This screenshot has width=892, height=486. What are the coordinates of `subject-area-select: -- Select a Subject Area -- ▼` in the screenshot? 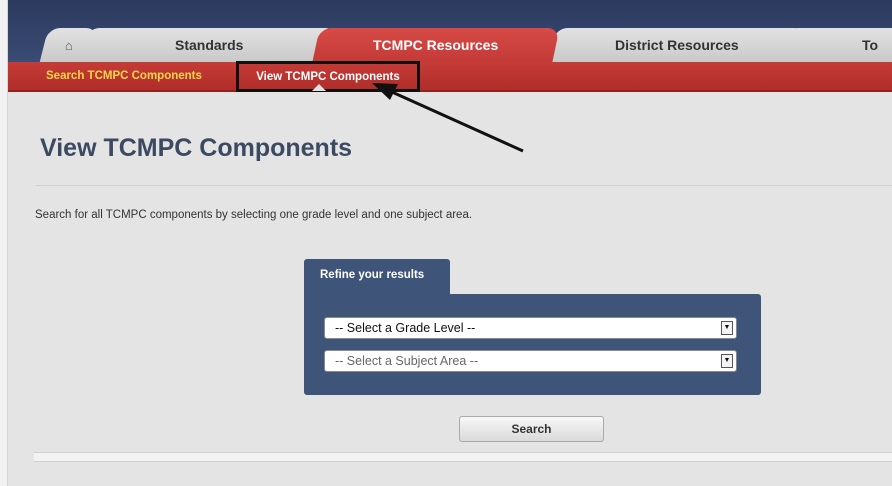 It's located at (530, 361).